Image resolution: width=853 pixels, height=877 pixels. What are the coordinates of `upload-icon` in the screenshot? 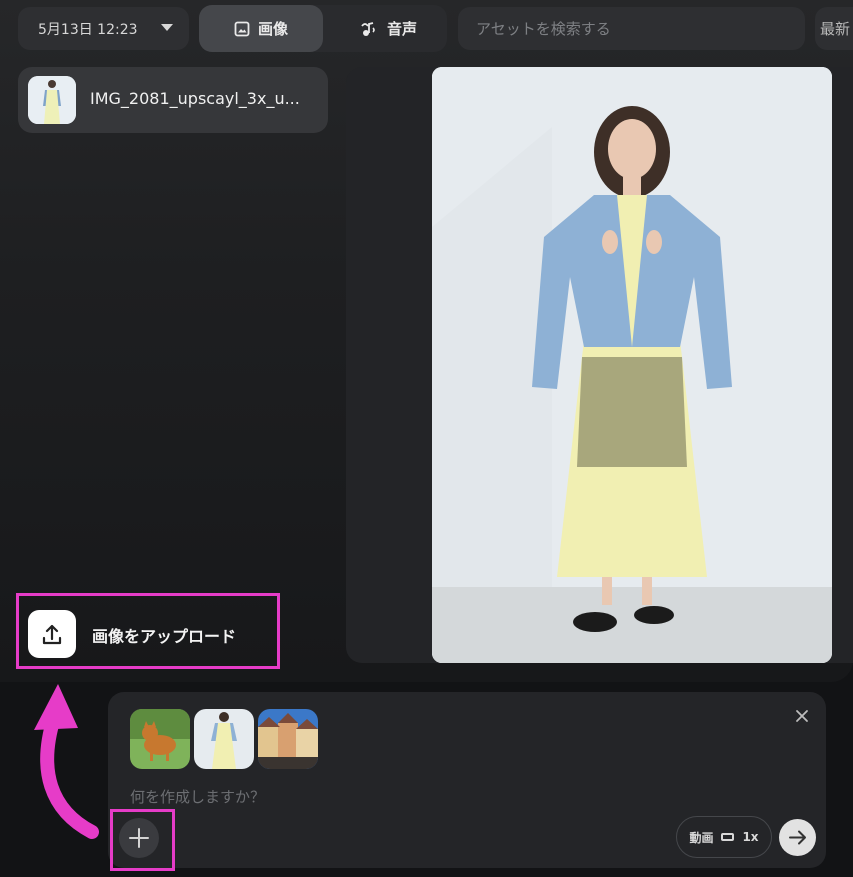 It's located at (52, 634).